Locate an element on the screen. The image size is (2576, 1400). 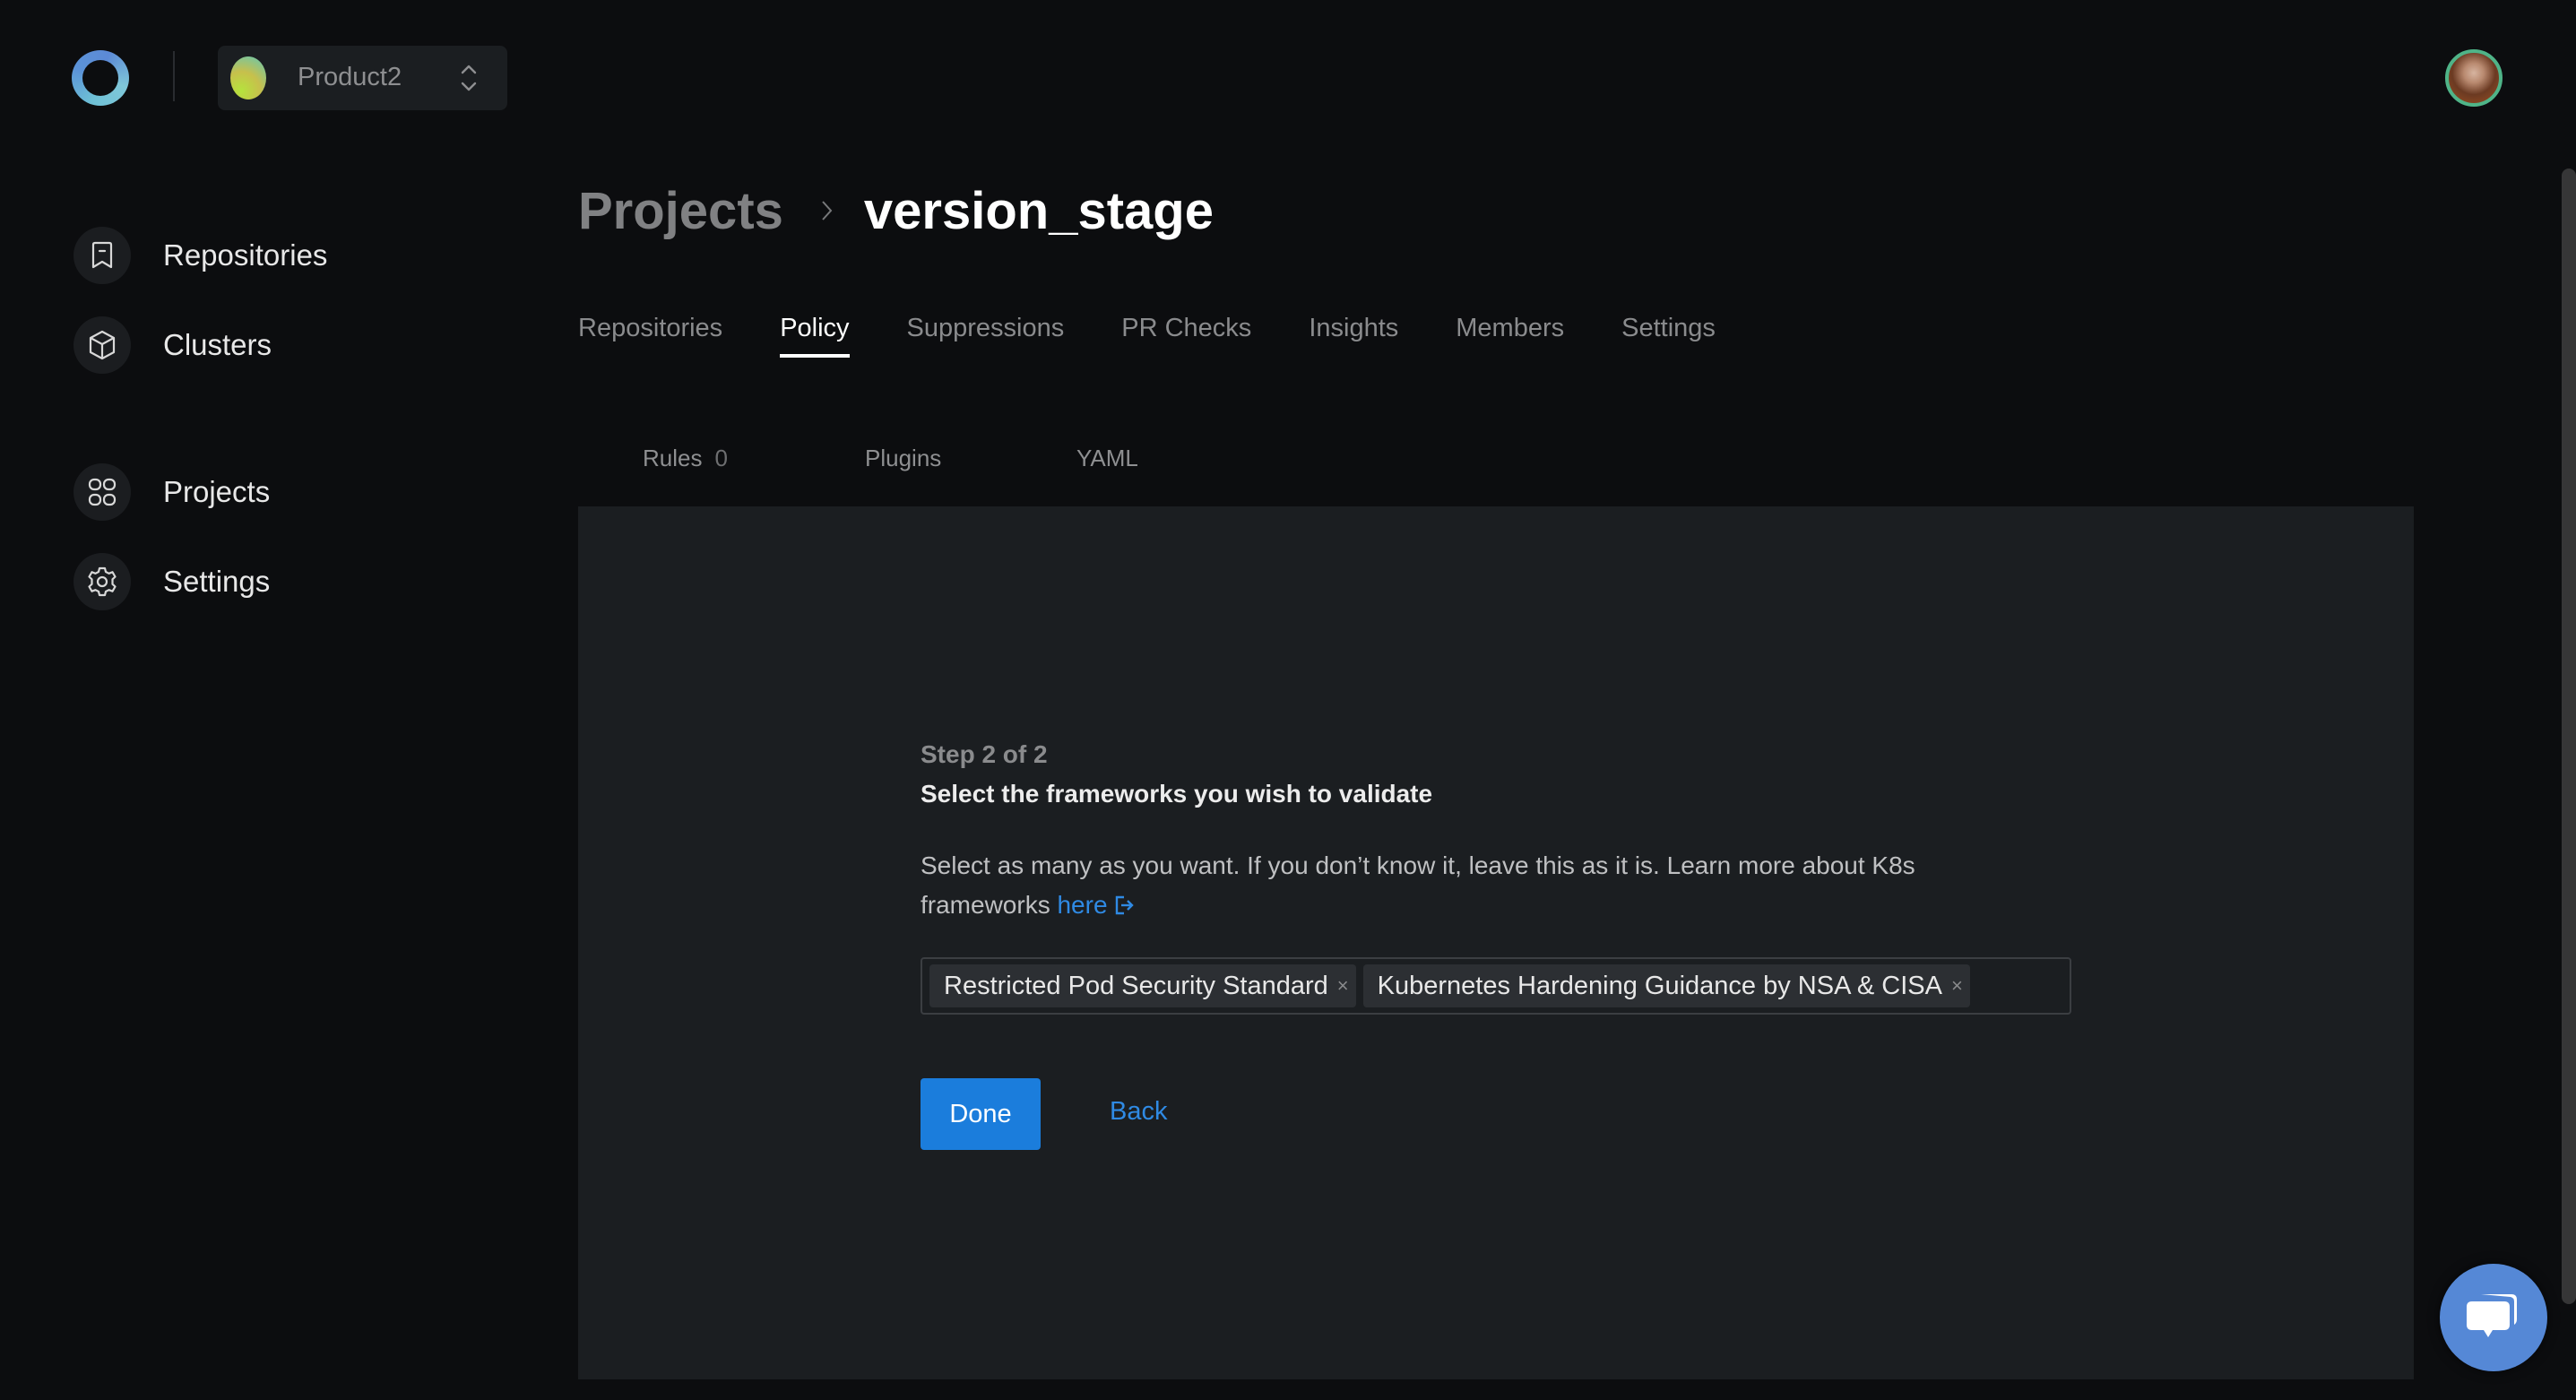
subtab-rules: Rules 0 is located at coordinates (685, 458).